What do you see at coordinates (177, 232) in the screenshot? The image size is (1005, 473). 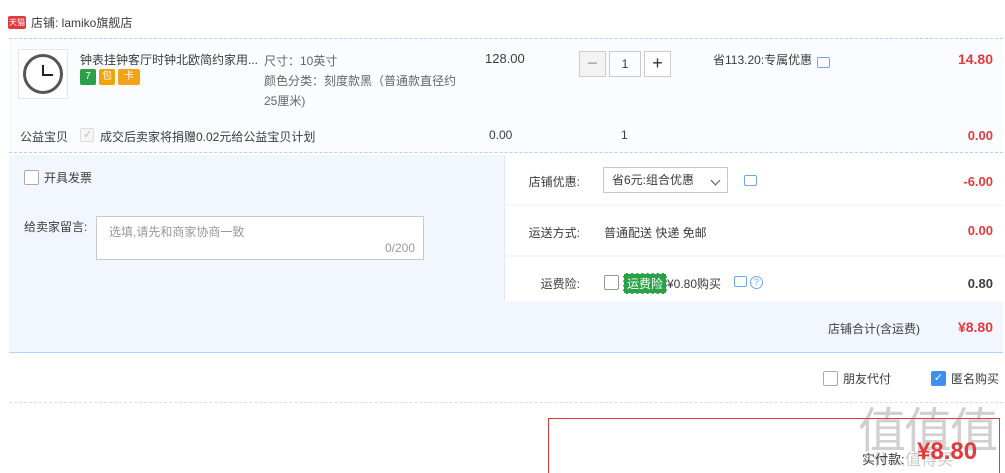 I see `remark-placeholder: 选填,请先和商家协商一致` at bounding box center [177, 232].